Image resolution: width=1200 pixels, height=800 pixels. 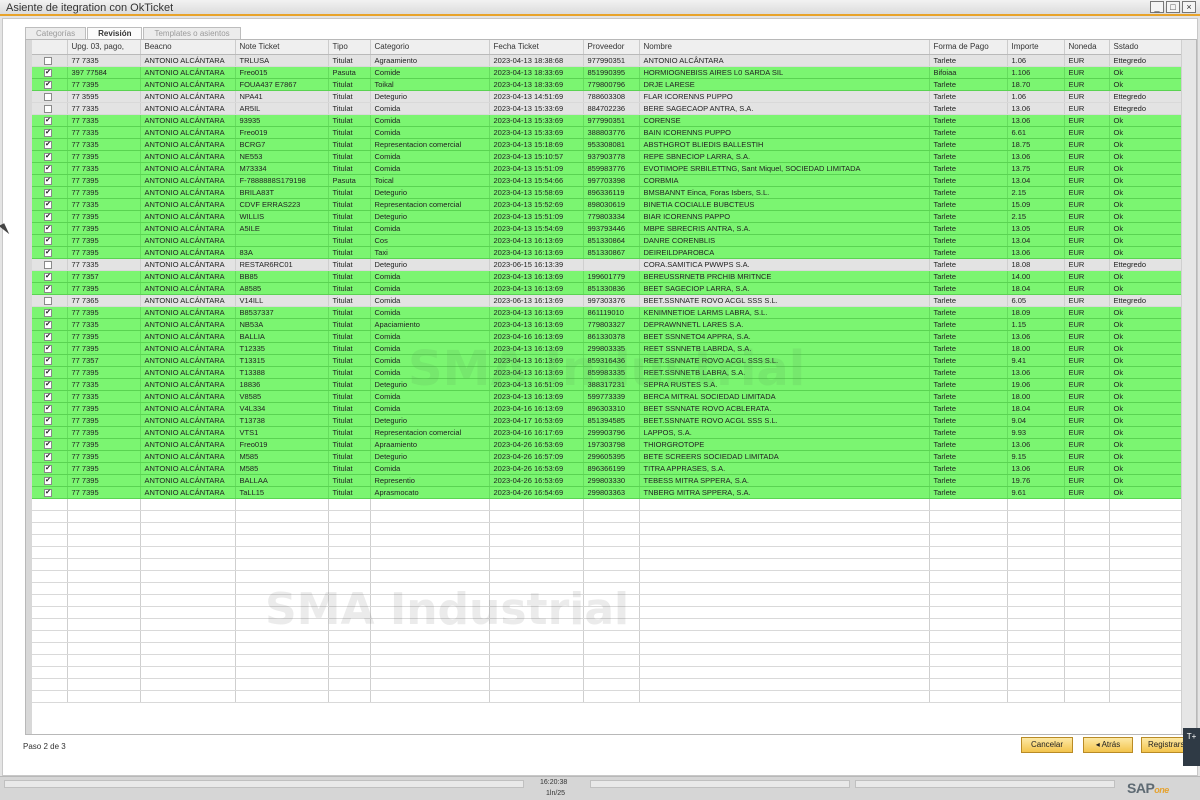 What do you see at coordinates (1036, 480) in the screenshot?
I see `table-cell: 19.76` at bounding box center [1036, 480].